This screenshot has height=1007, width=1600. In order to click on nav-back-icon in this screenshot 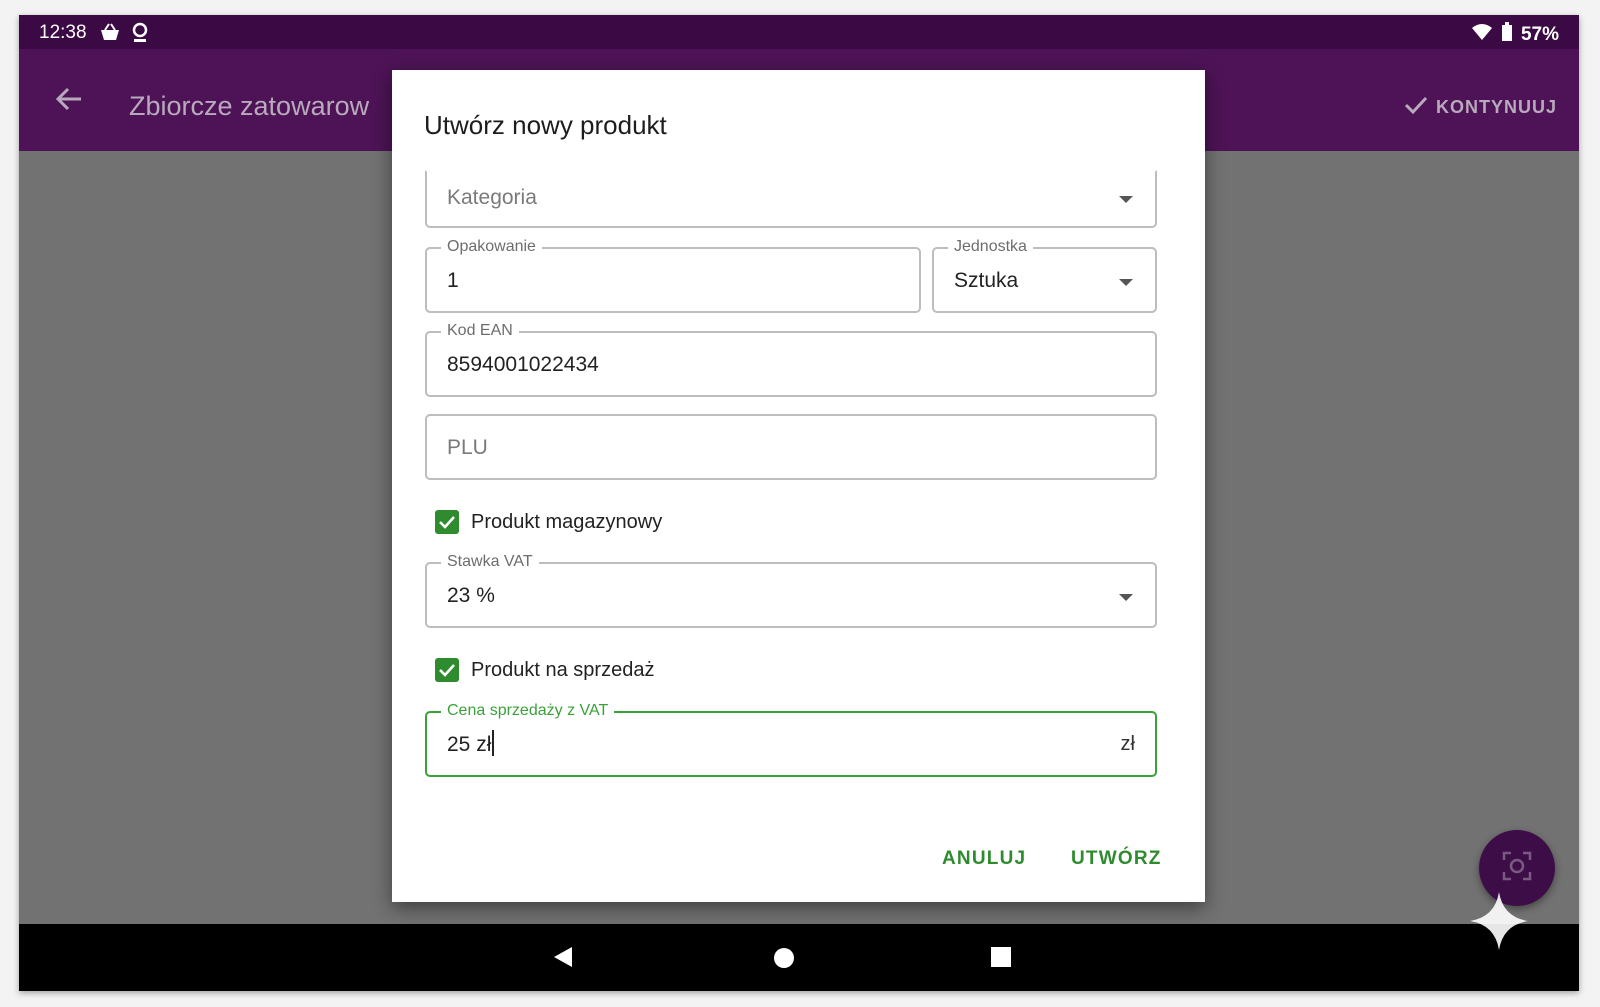, I will do `click(563, 959)`.